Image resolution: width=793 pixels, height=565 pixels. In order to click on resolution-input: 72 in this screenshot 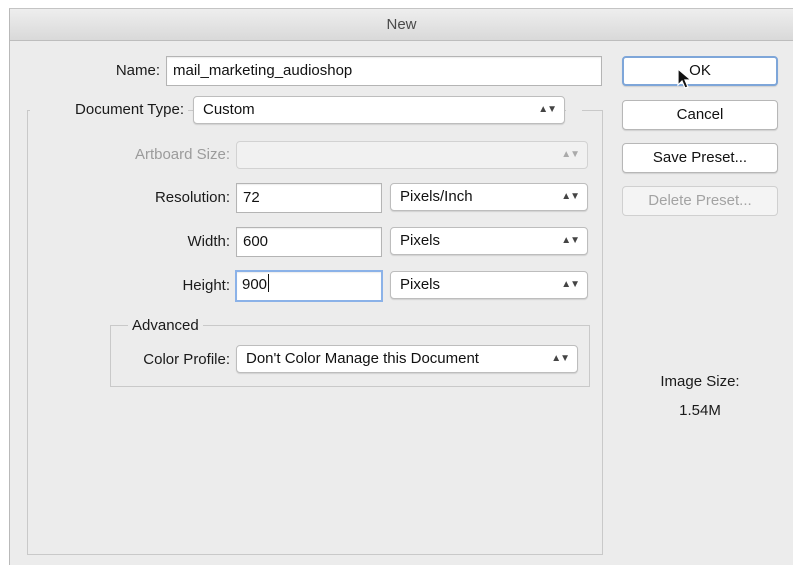, I will do `click(309, 198)`.